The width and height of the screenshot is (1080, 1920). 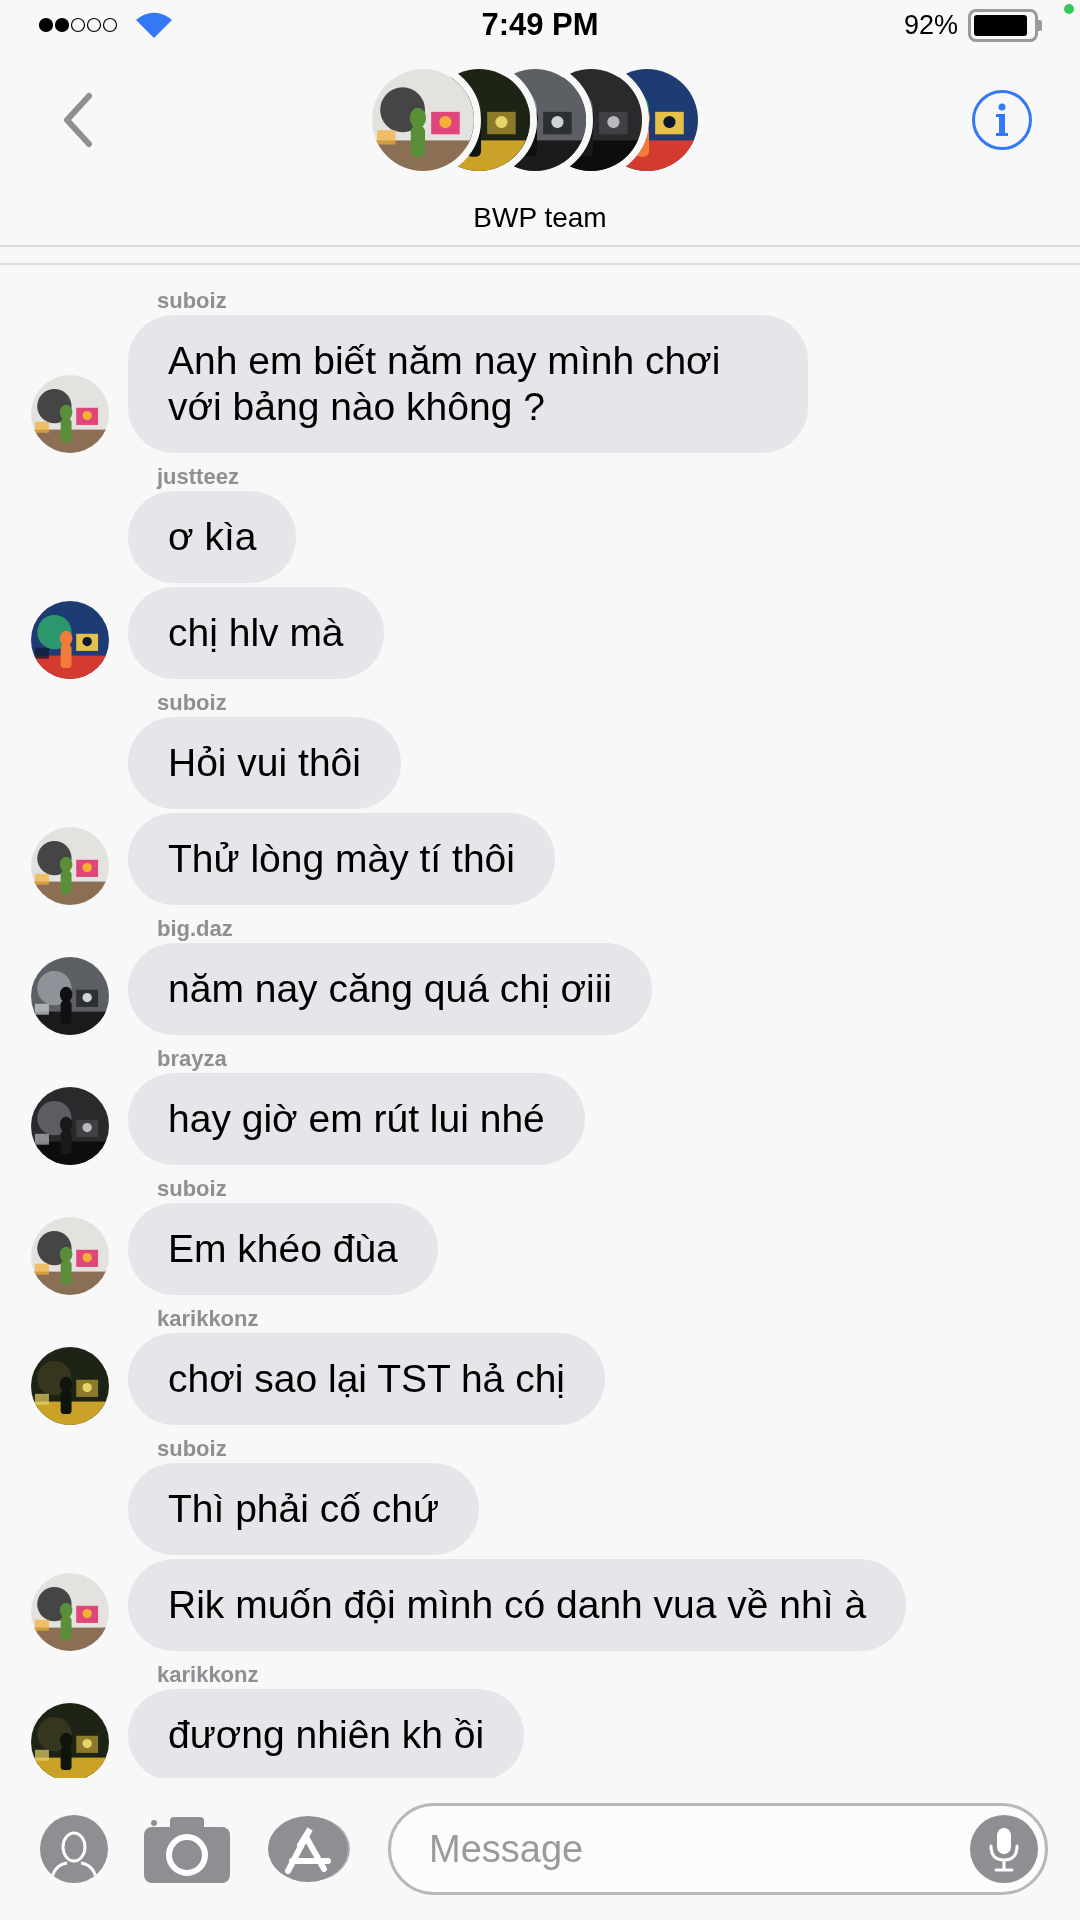 I want to click on camera-icon, so click(x=187, y=1849).